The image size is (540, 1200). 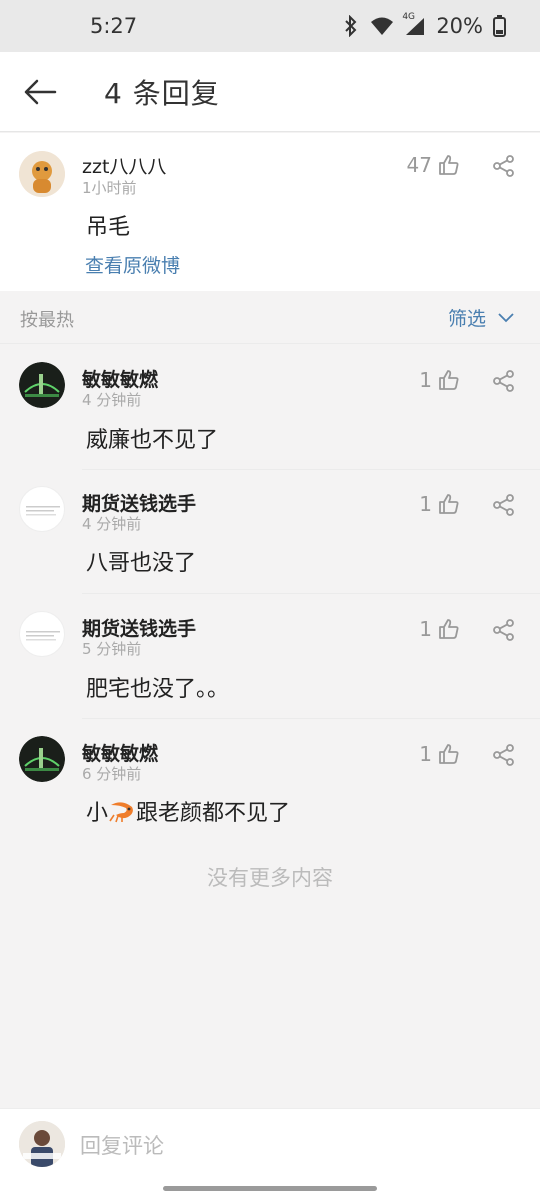 I want to click on like-button: 47, so click(x=433, y=165).